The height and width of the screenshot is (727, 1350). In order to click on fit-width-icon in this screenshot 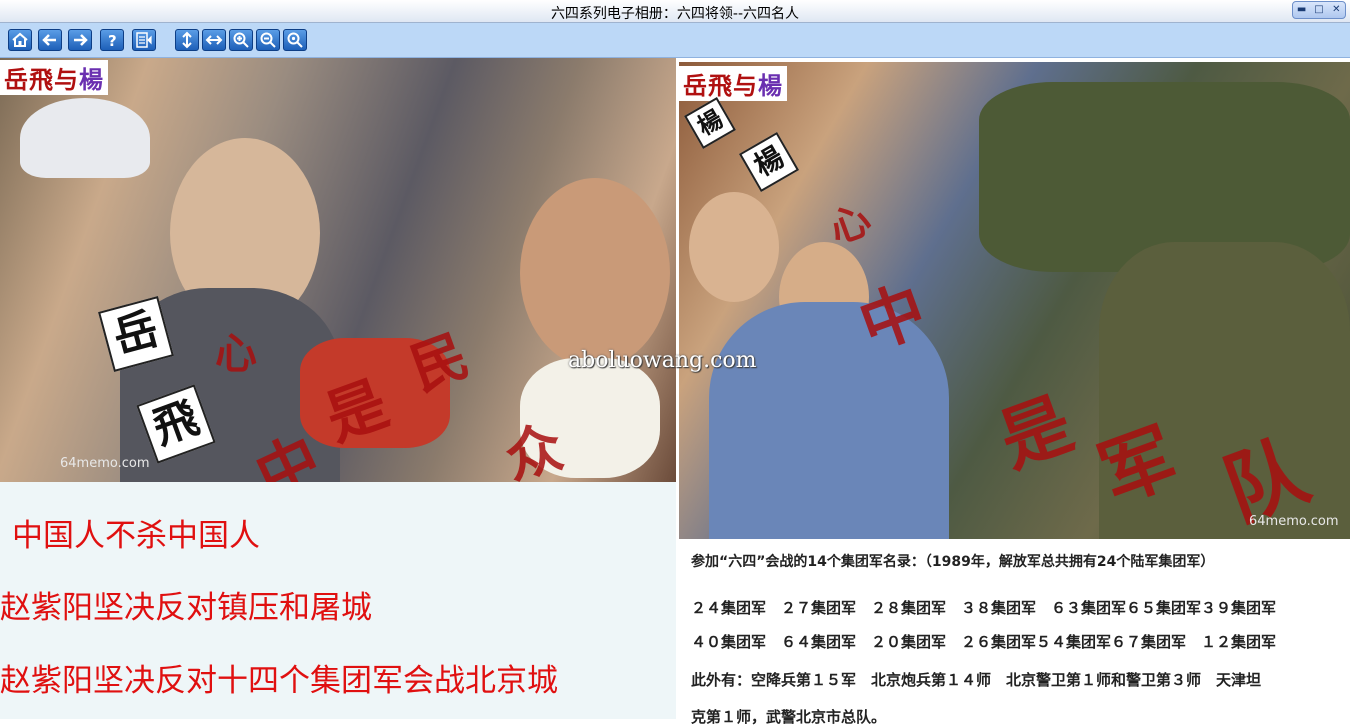, I will do `click(214, 40)`.